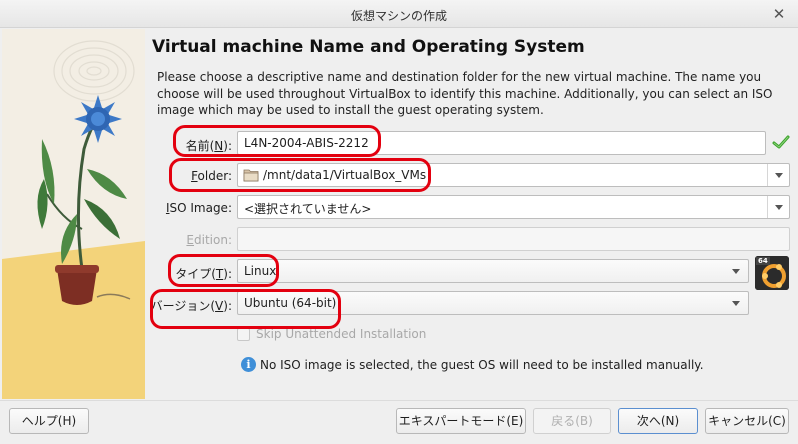  What do you see at coordinates (658, 421) in the screenshot?
I see `next-button: 次へ(N)` at bounding box center [658, 421].